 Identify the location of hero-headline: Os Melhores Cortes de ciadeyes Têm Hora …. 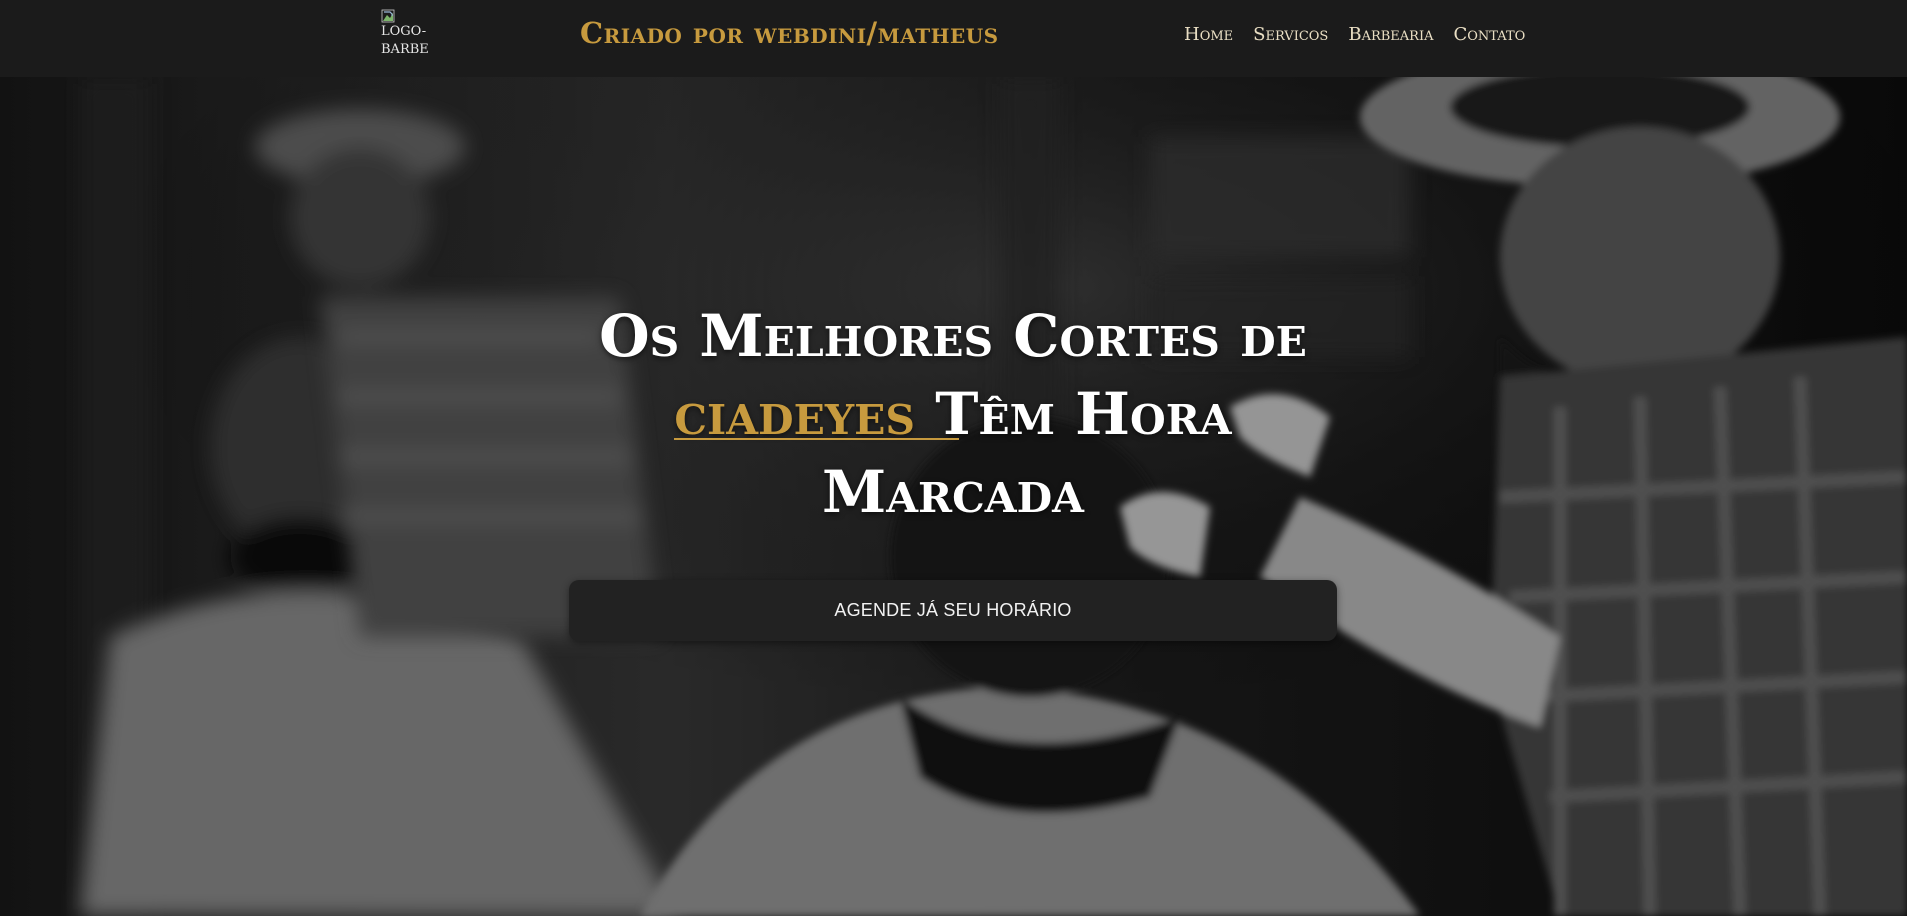
(953, 414).